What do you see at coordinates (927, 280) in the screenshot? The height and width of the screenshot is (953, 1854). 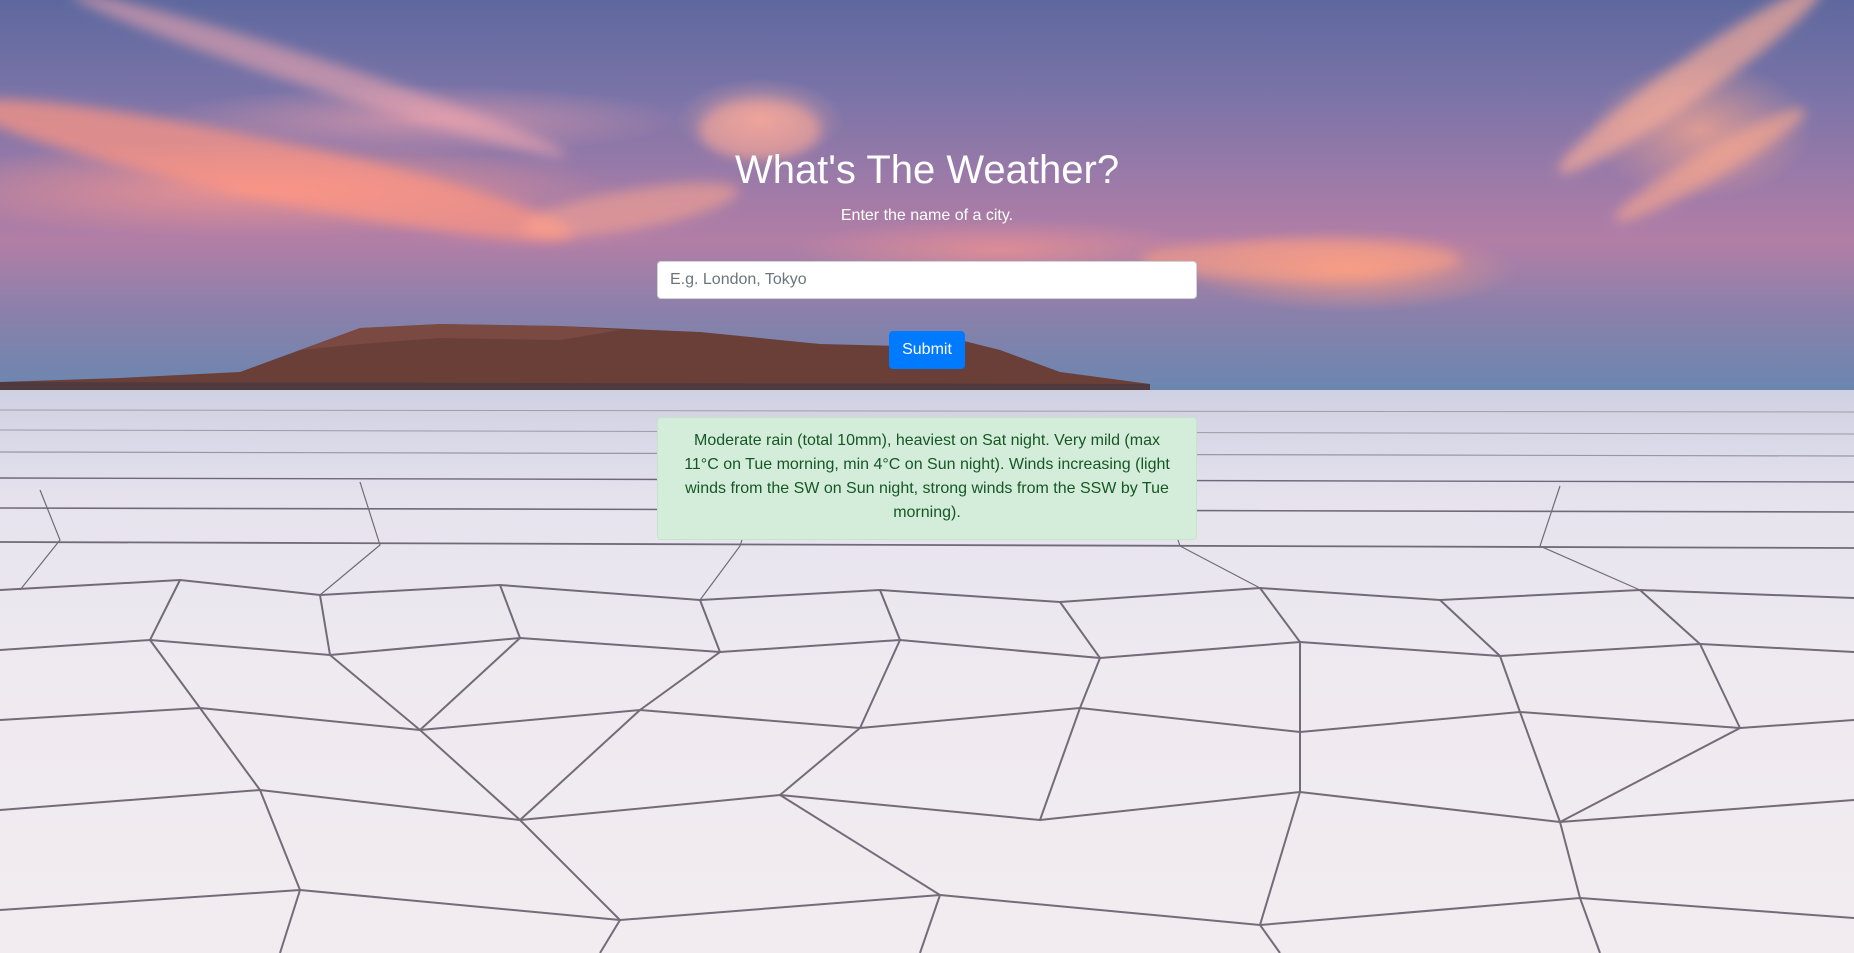 I see `city-input` at bounding box center [927, 280].